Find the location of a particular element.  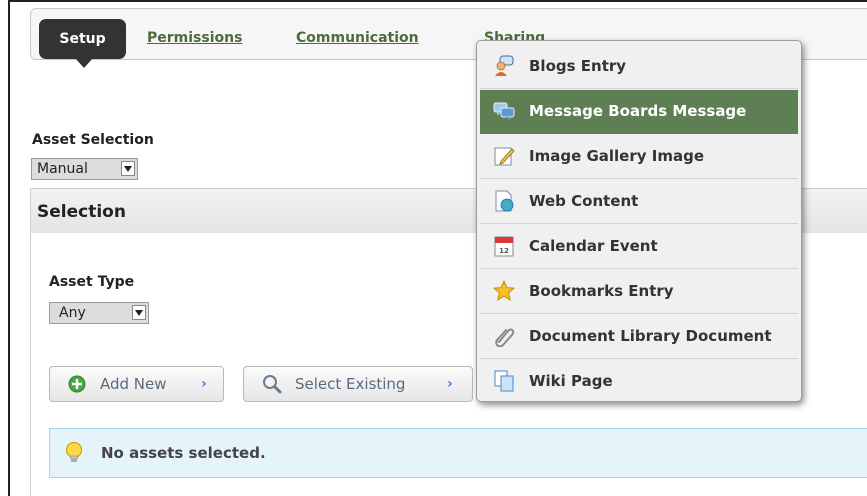

svg-text: 12 is located at coordinates (504, 251).